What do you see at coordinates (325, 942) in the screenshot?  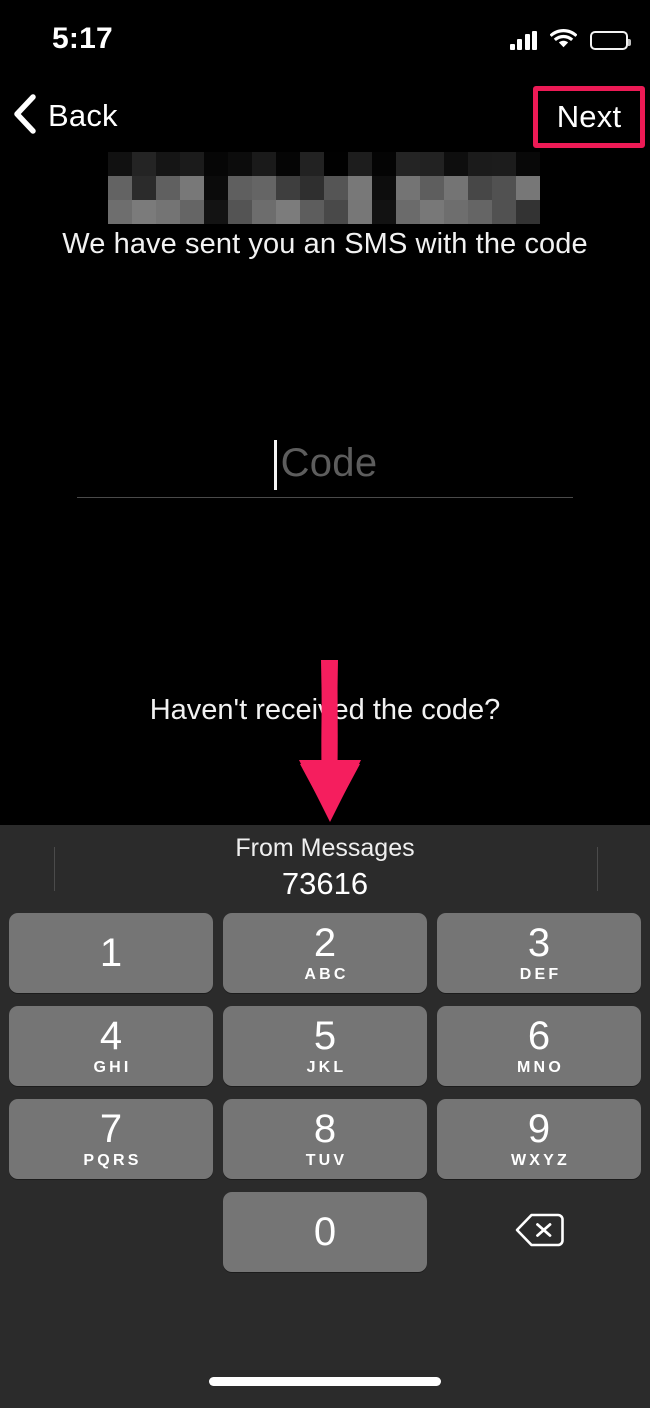 I see `key-digit: 2` at bounding box center [325, 942].